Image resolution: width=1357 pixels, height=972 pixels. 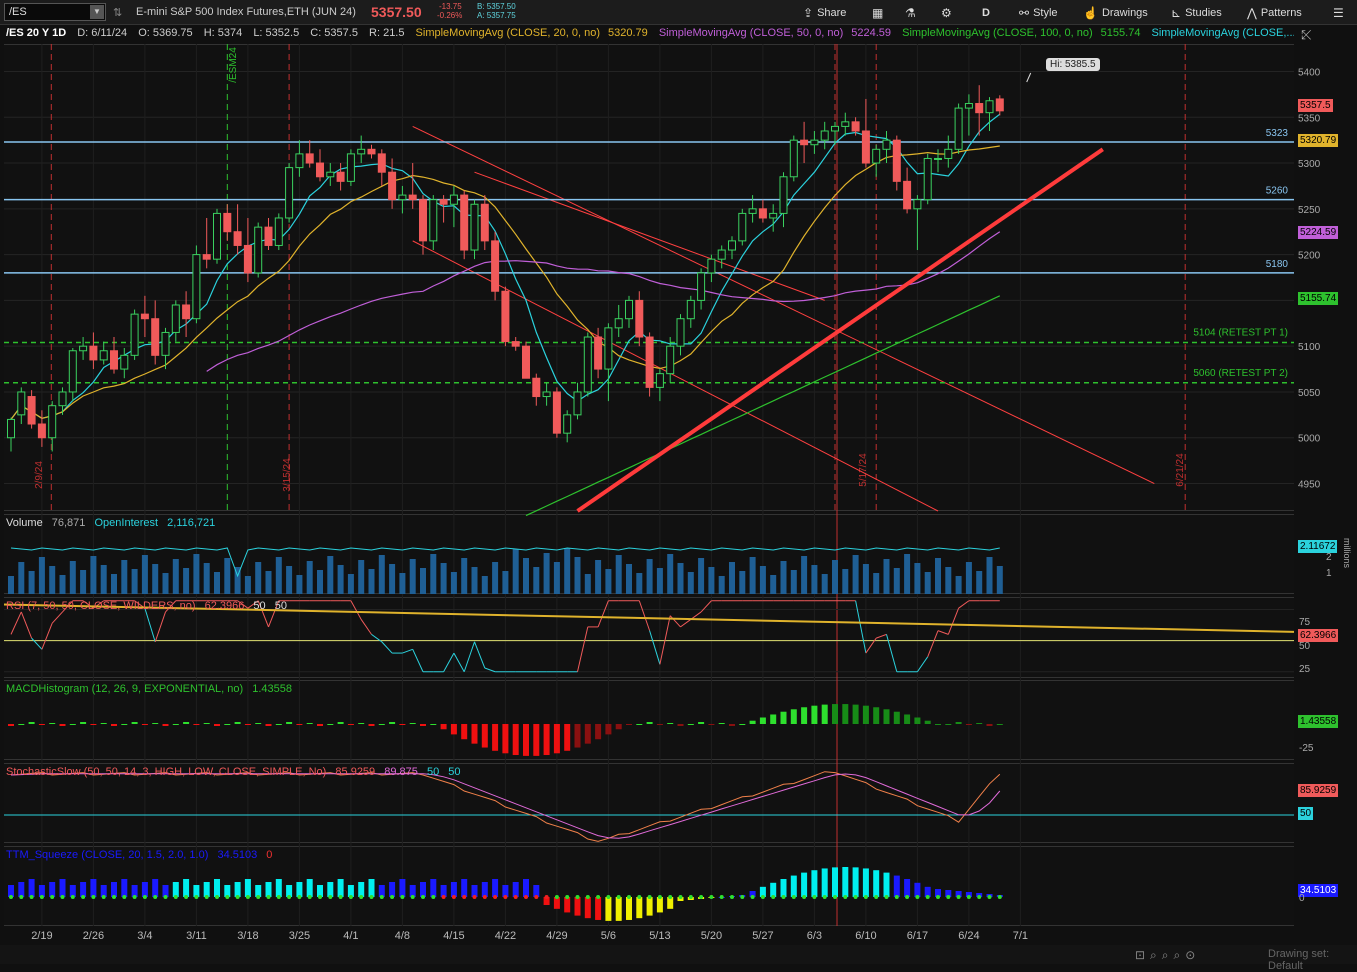 What do you see at coordinates (453, 936) in the screenshot?
I see `time-axis-label: 4/15` at bounding box center [453, 936].